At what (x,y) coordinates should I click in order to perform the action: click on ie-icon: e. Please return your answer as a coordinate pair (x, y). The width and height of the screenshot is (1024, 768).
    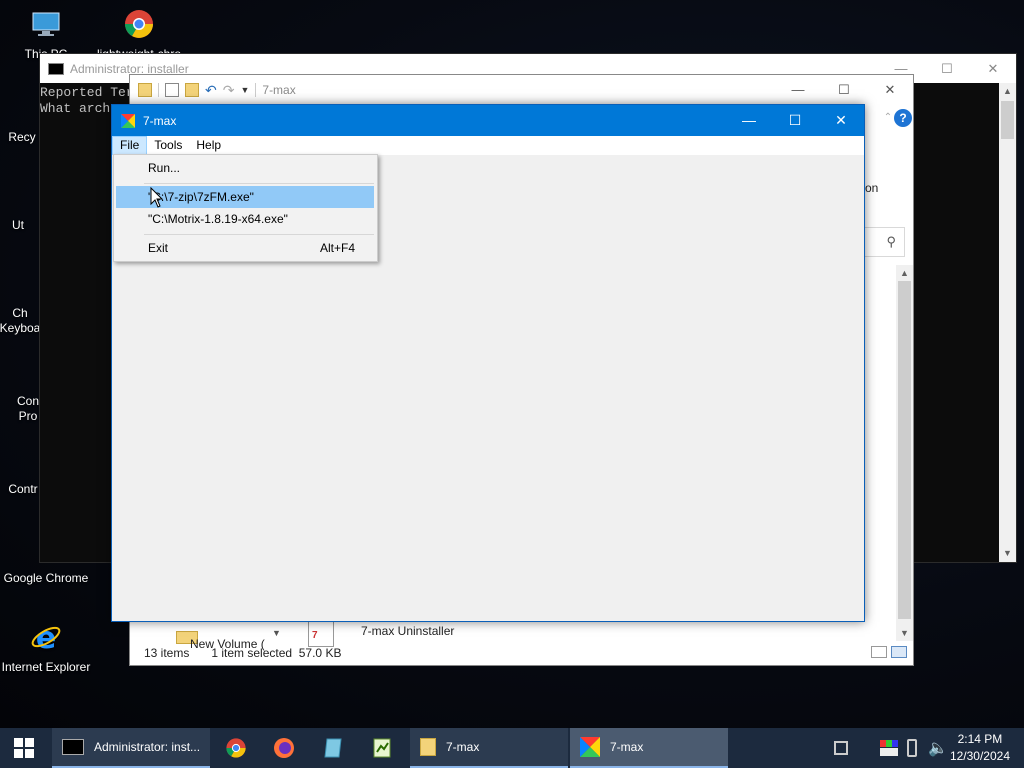
    Looking at the image, I should click on (46, 638).